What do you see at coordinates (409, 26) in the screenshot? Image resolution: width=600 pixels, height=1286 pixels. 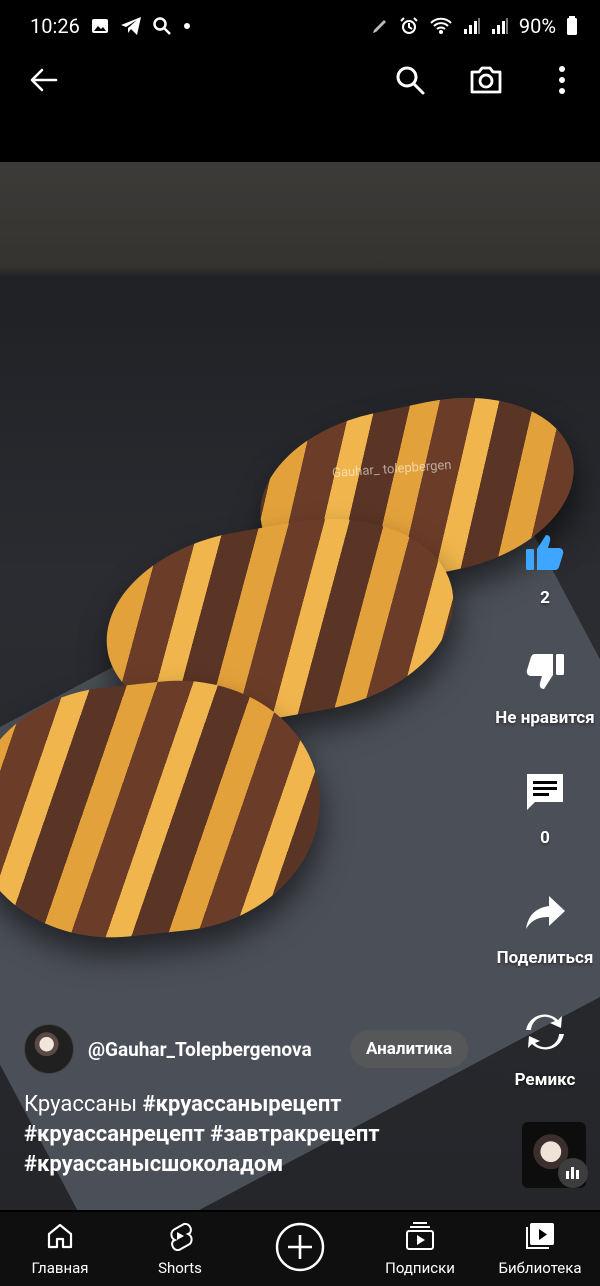 I see `alarm-icon` at bounding box center [409, 26].